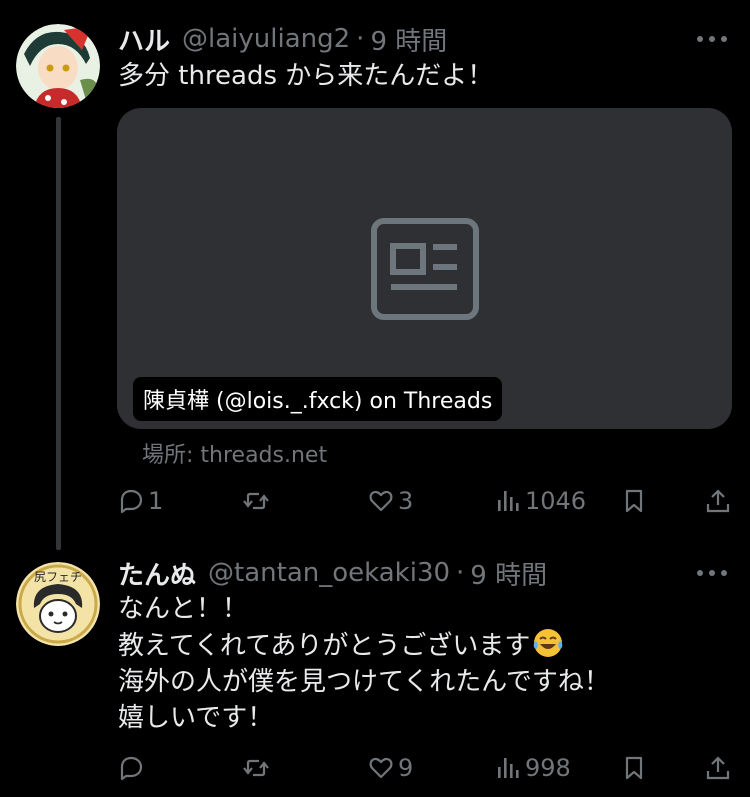 The width and height of the screenshot is (750, 797). Describe the element at coordinates (364, 682) in the screenshot. I see `post-text-line: 海外の人が僕を見つけてくれたんですね！` at that location.